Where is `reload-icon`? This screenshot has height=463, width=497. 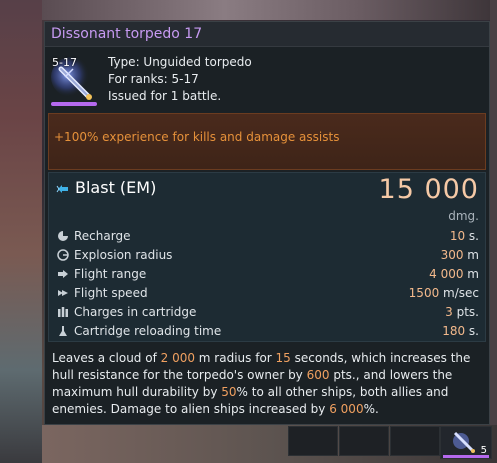 reload-icon is located at coordinates (63, 331).